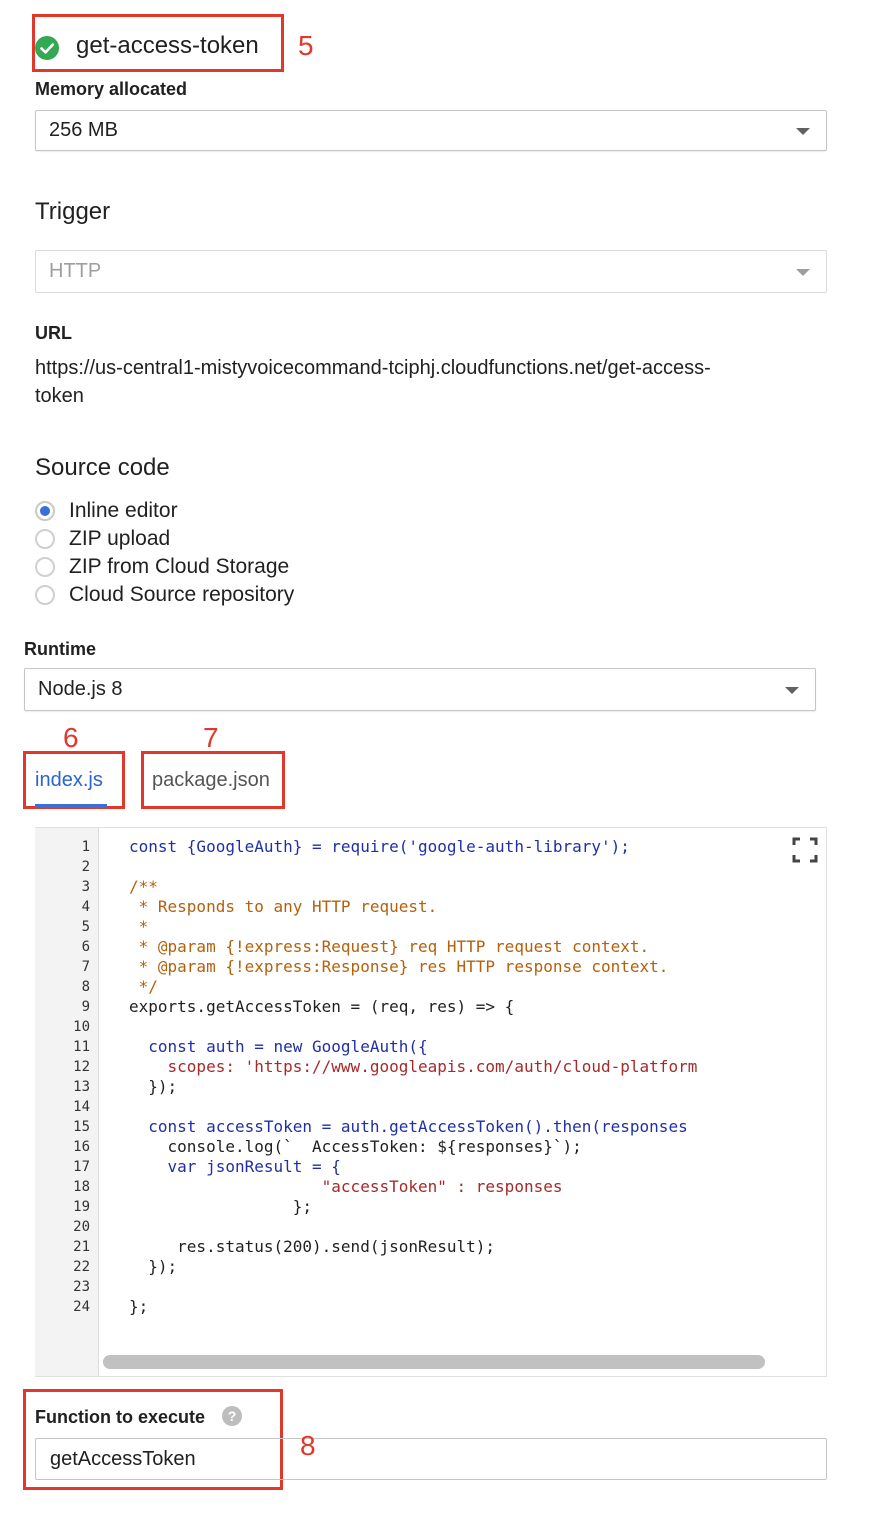 This screenshot has height=1522, width=892. I want to click on source-code-title: Source code, so click(102, 467).